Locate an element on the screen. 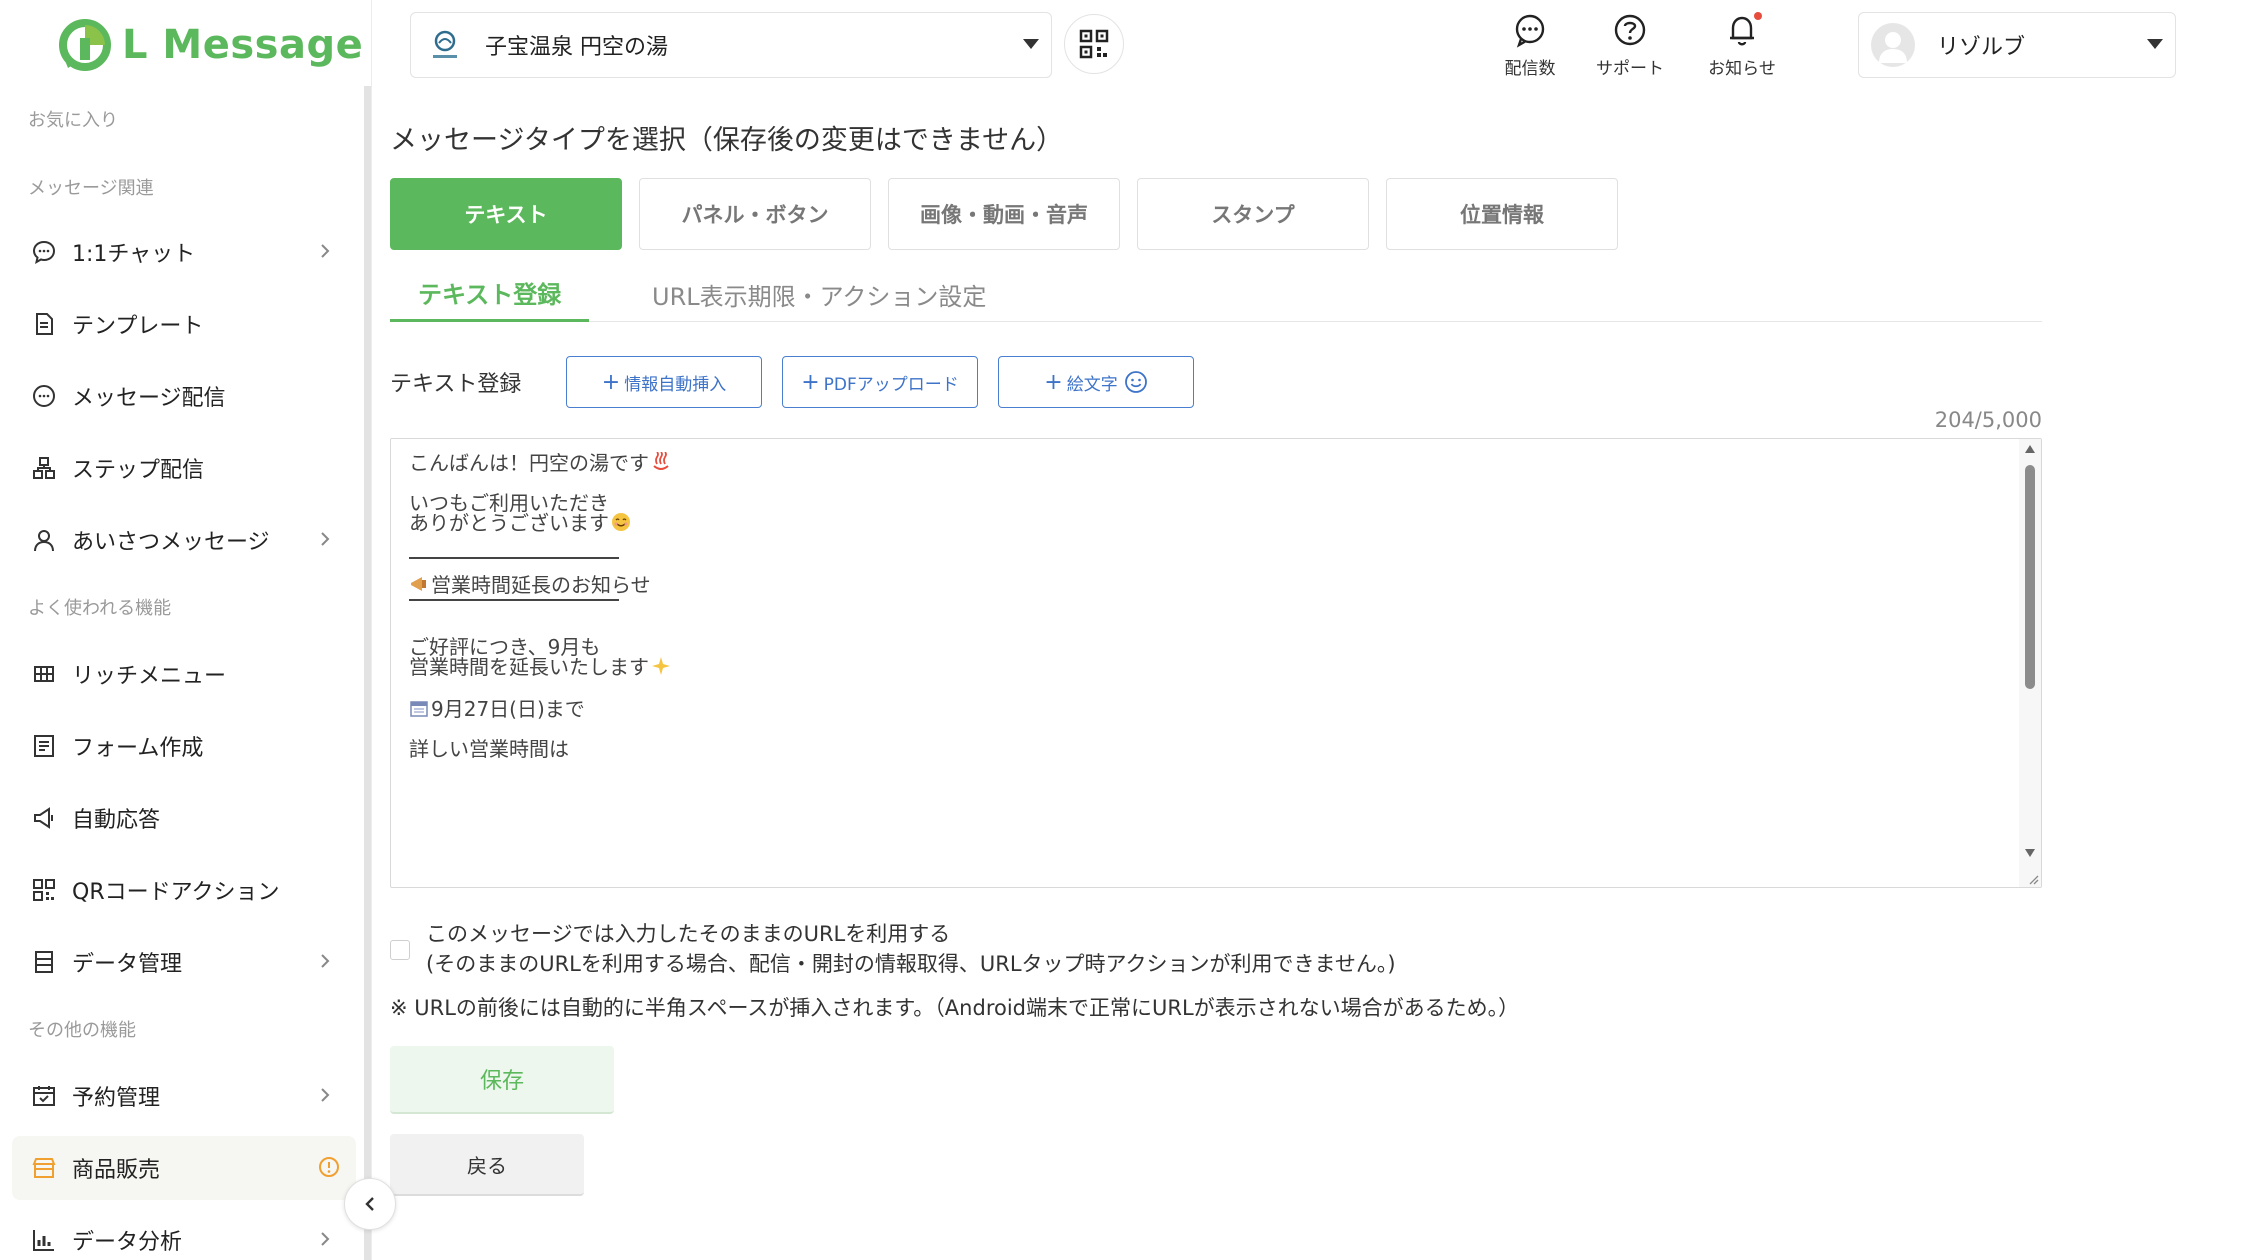  avatar-icon is located at coordinates (1893, 47).